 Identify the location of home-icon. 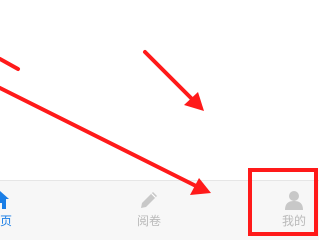
(4, 200).